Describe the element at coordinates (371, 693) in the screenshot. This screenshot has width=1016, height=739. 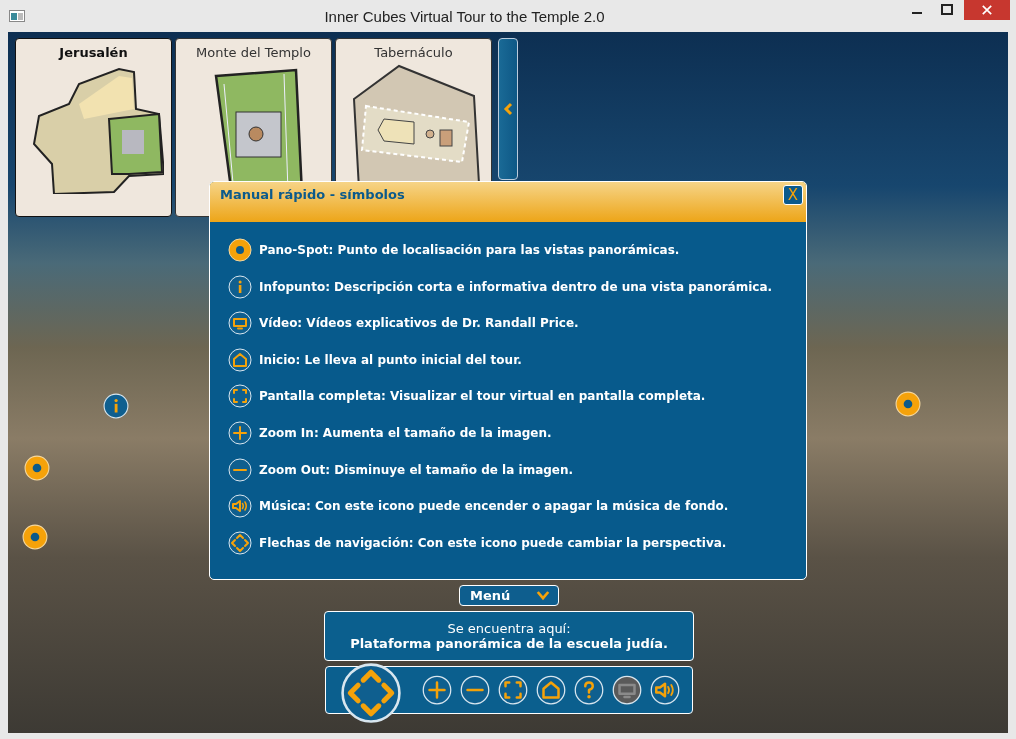
I see `navigation-arrows-button` at that location.